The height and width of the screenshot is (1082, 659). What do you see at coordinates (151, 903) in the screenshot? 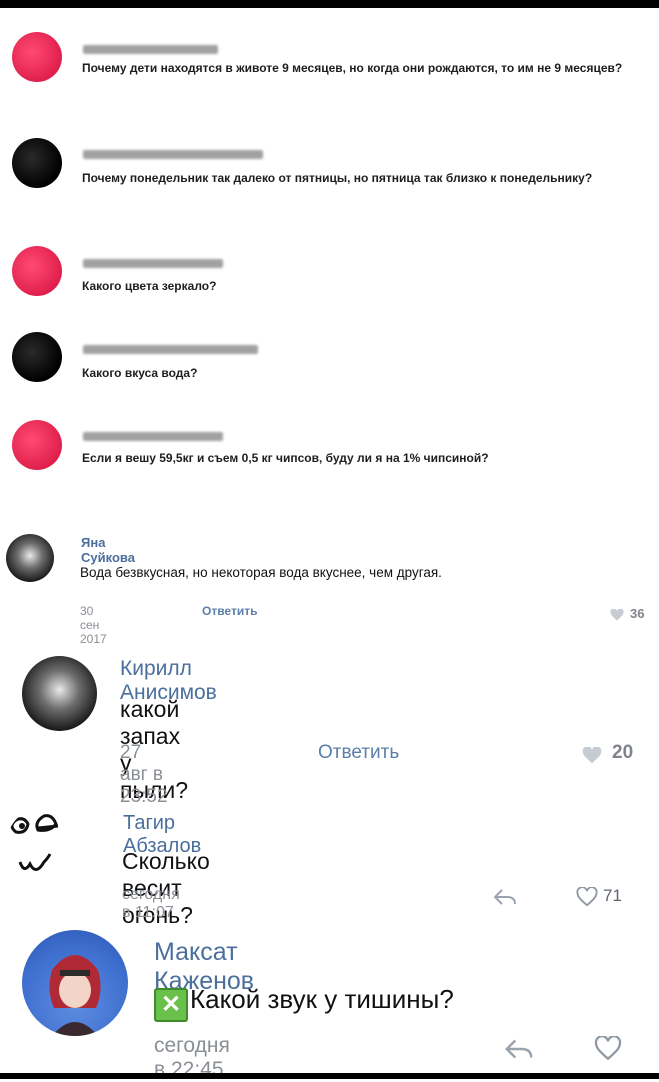
I see `comment-date: сегодня в 11:07` at bounding box center [151, 903].